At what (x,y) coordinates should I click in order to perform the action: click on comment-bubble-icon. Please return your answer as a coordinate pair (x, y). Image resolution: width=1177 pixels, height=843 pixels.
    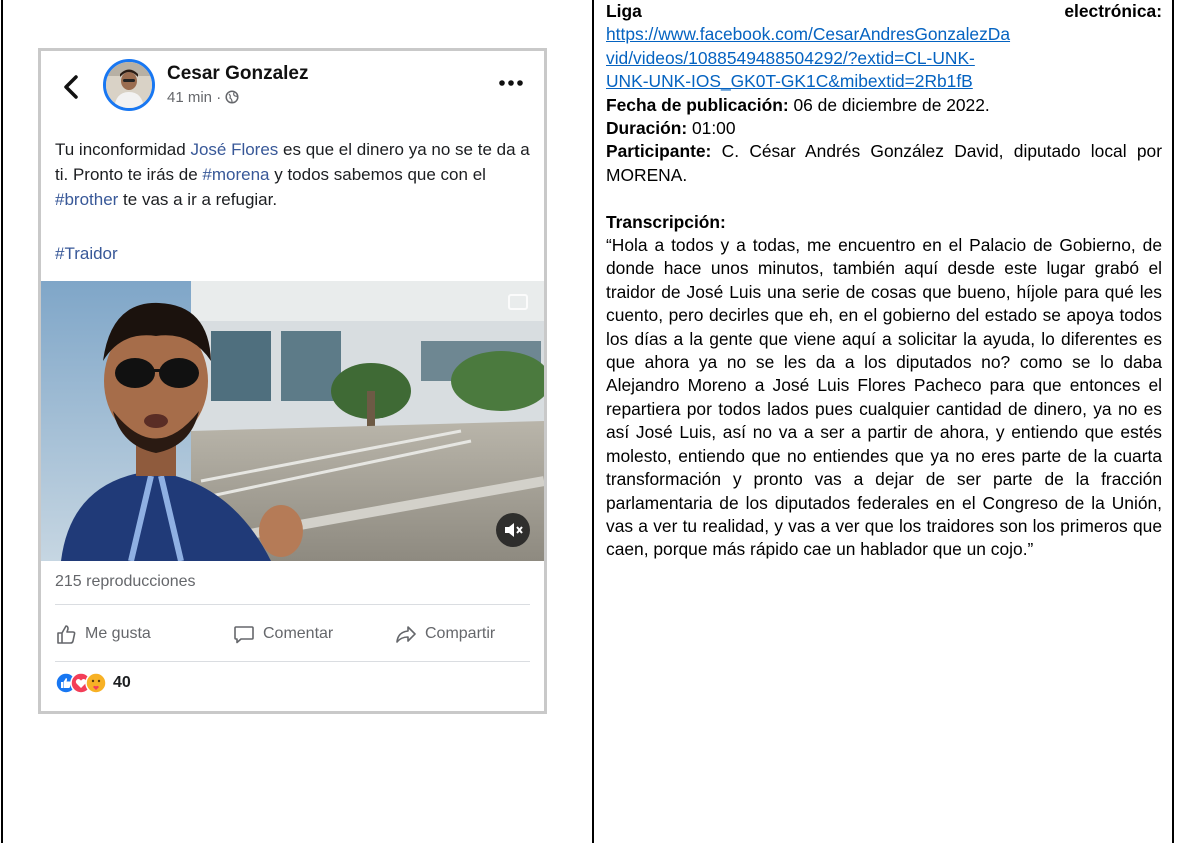
    Looking at the image, I should click on (244, 635).